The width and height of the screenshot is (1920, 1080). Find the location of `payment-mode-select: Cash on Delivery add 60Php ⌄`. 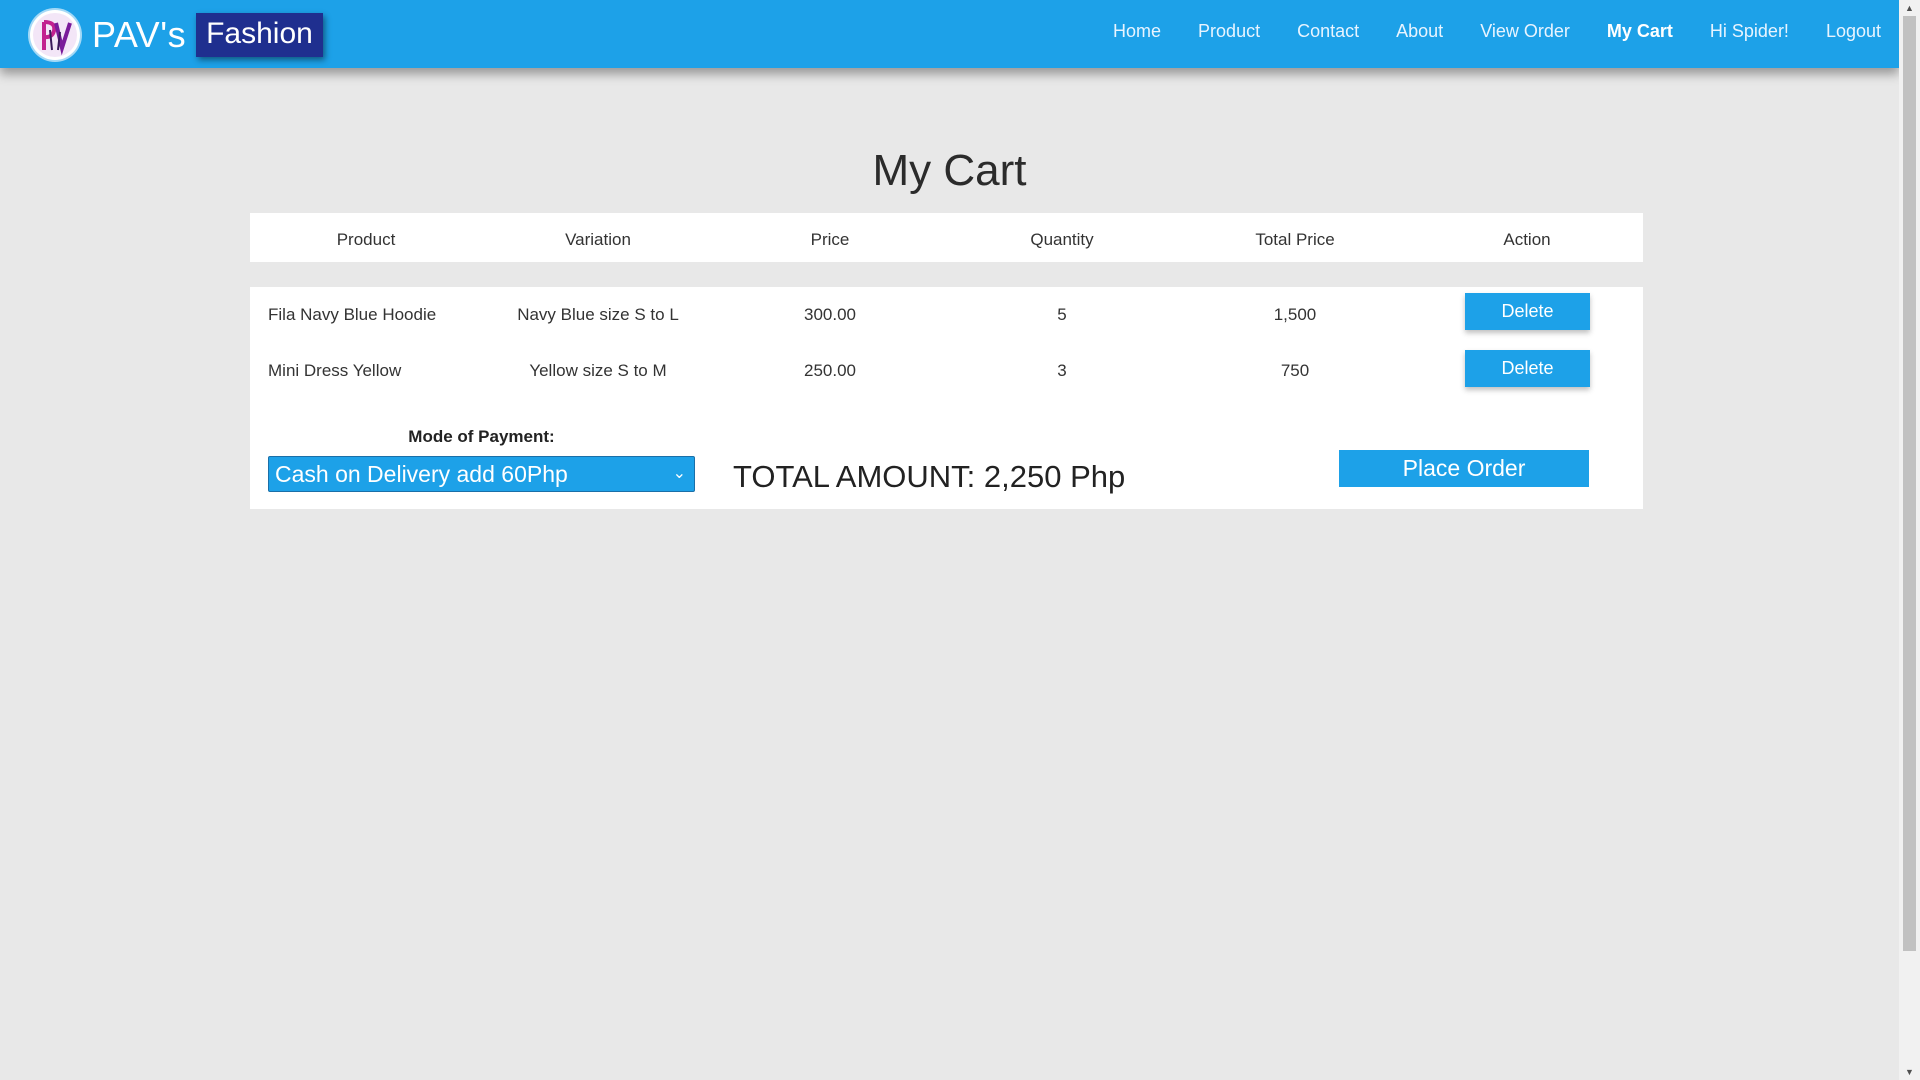

payment-mode-select: Cash on Delivery add 60Php ⌄ is located at coordinates (481, 474).